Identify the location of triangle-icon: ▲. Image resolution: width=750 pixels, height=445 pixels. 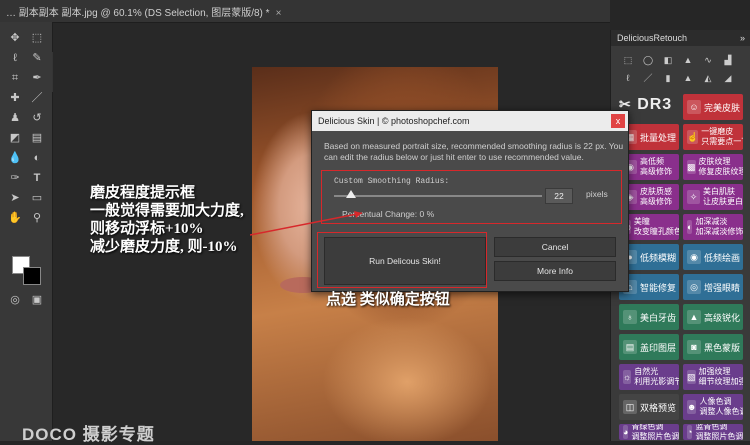
(694, 317).